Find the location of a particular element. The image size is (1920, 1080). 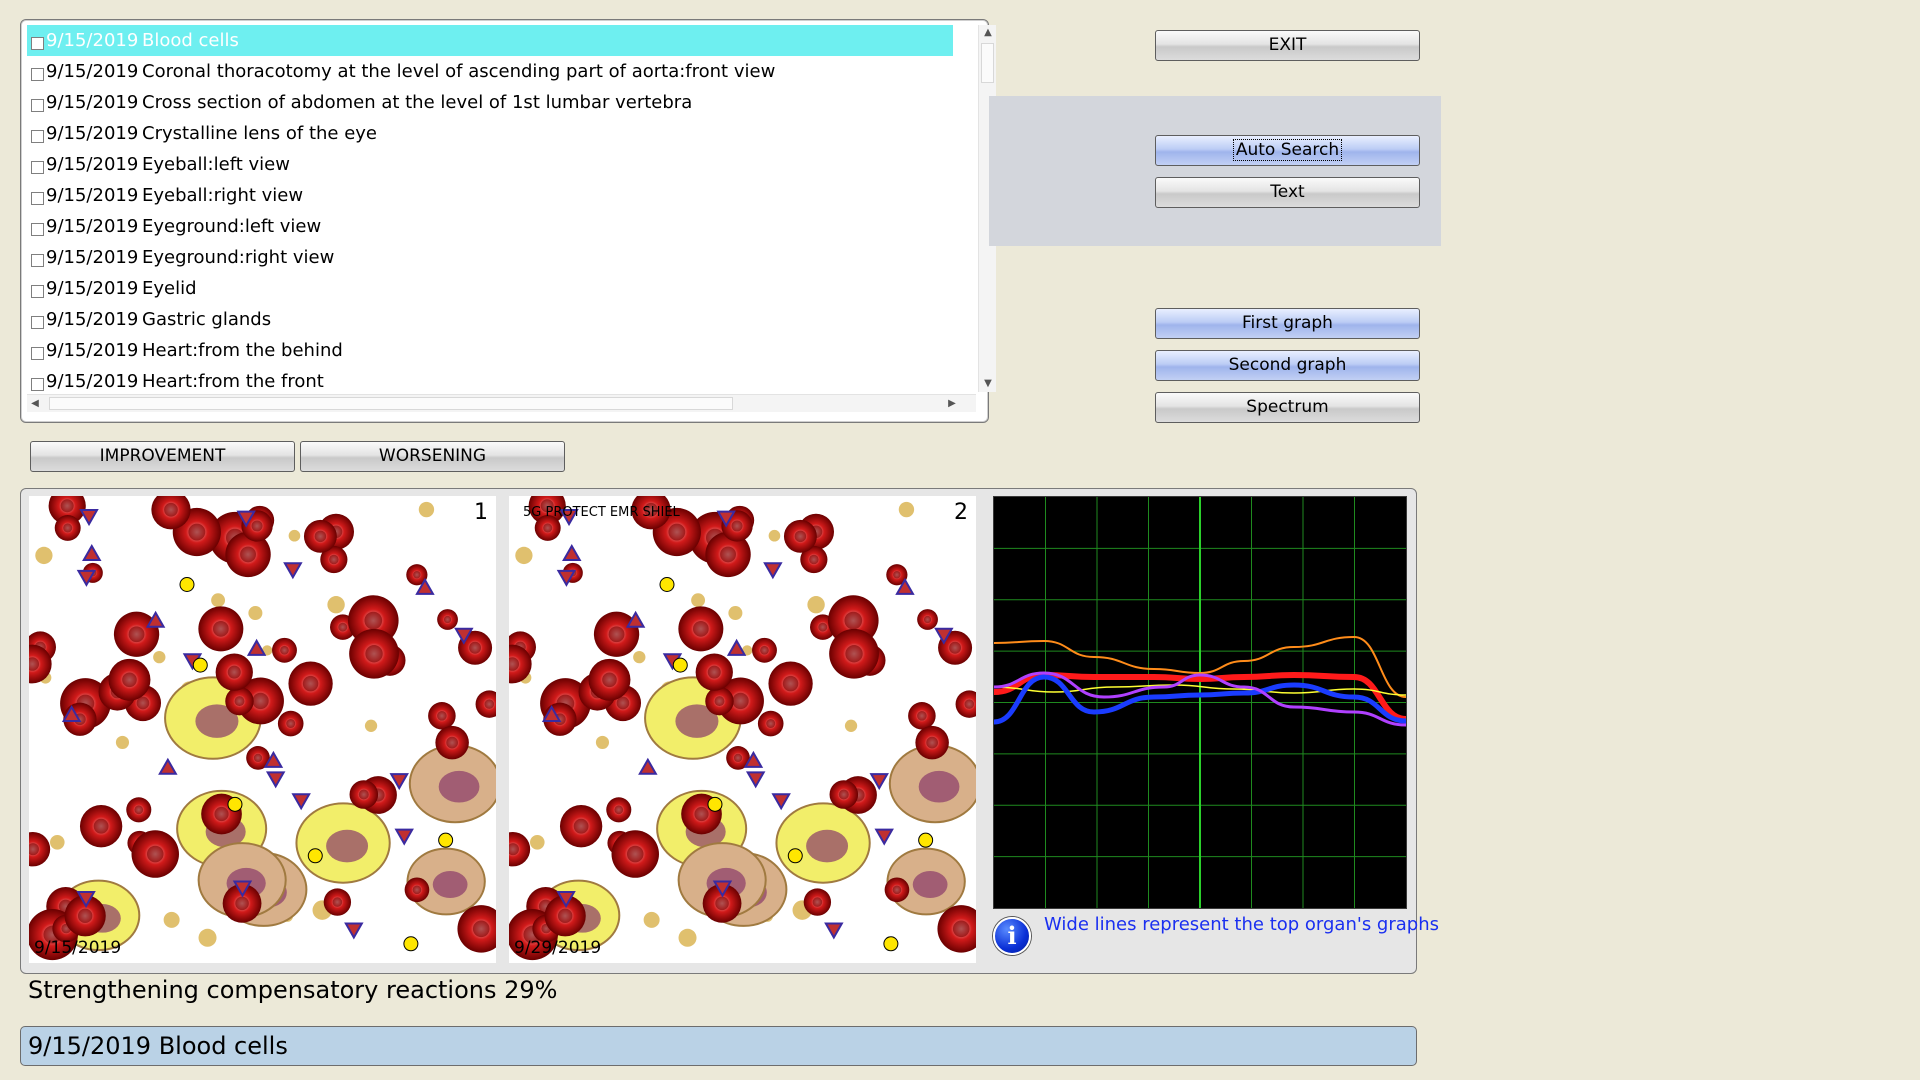

second-graph-button: Second graph is located at coordinates (1287, 365).